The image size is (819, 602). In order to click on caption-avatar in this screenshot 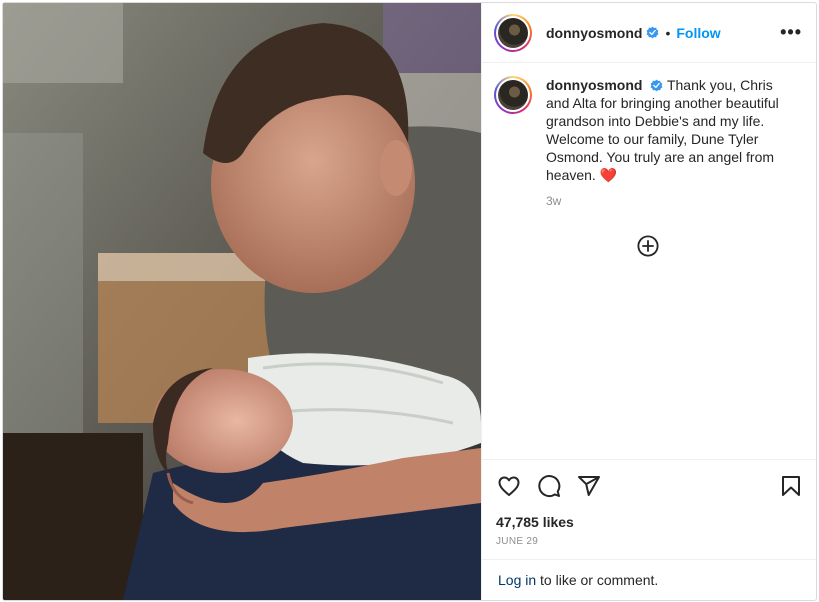, I will do `click(513, 95)`.